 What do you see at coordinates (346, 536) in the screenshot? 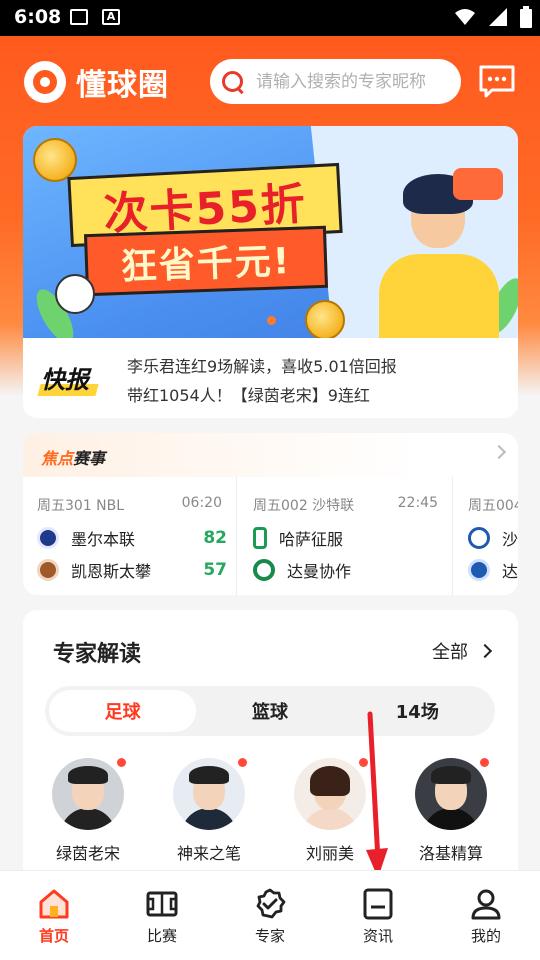
I see `match-card: 周五002 沙特联 22:45 哈萨征服 达曼协作` at bounding box center [346, 536].